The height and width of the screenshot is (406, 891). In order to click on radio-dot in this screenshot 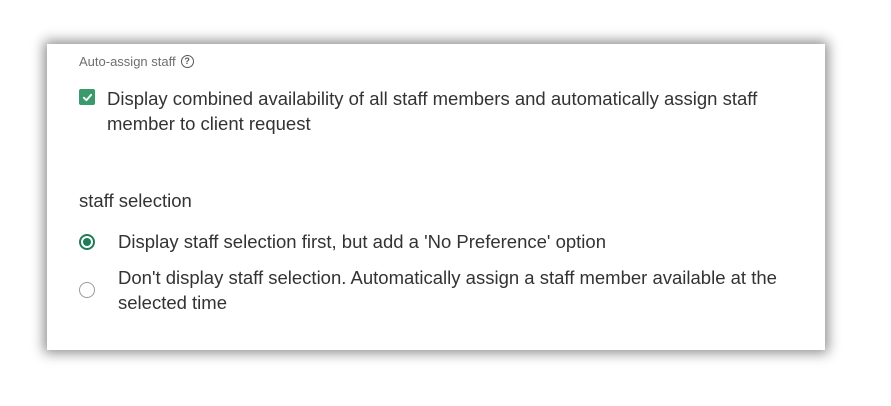, I will do `click(87, 241)`.